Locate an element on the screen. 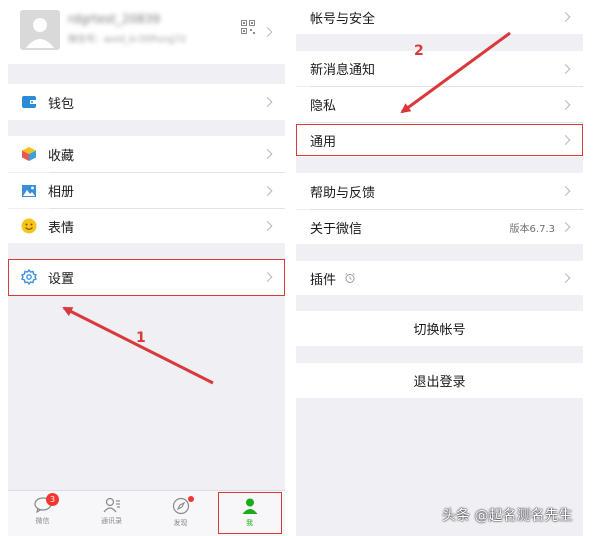  menu-item-stickers: 表情 is located at coordinates (146, 226).